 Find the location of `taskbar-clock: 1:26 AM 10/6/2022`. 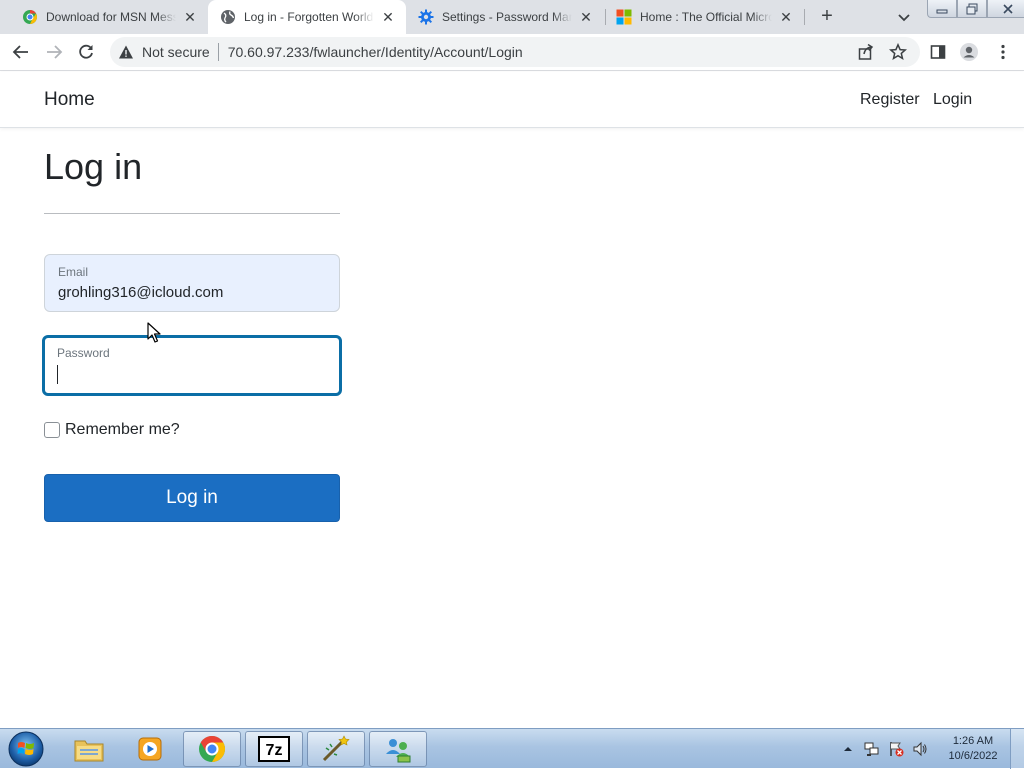

taskbar-clock: 1:26 AM 10/6/2022 is located at coordinates (973, 749).